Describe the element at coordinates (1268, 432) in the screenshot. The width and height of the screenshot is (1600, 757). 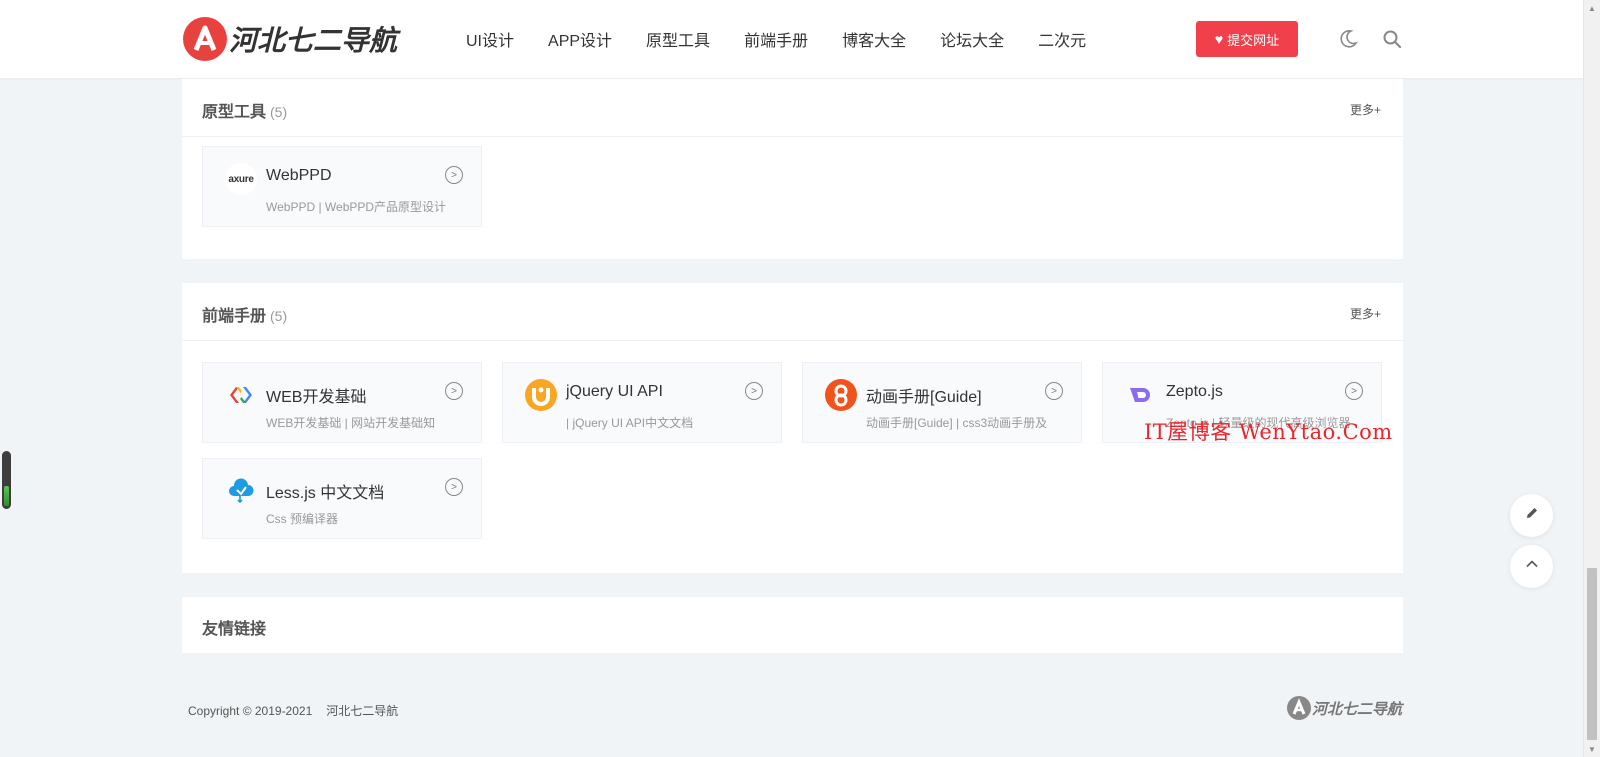
I see `watermark-text: IT屋博客 WenYtao.Com` at that location.